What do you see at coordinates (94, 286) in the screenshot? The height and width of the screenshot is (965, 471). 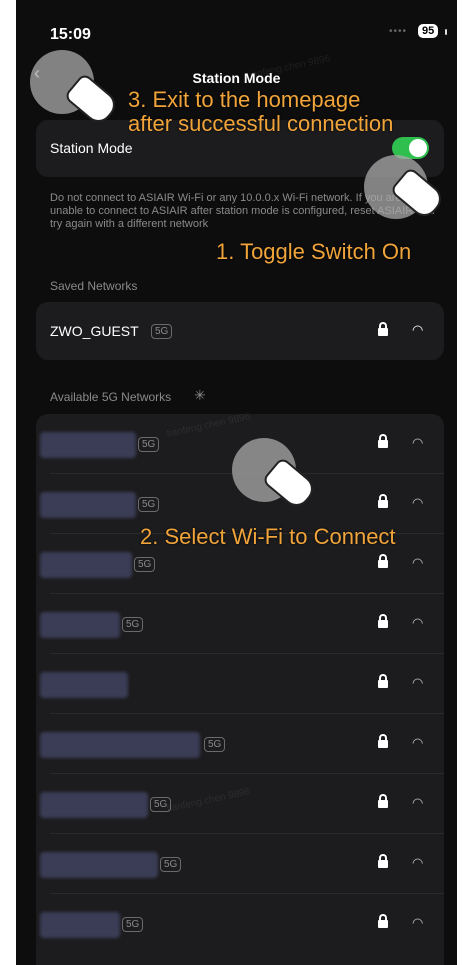 I see `saved-networks-title: Saved Networks` at bounding box center [94, 286].